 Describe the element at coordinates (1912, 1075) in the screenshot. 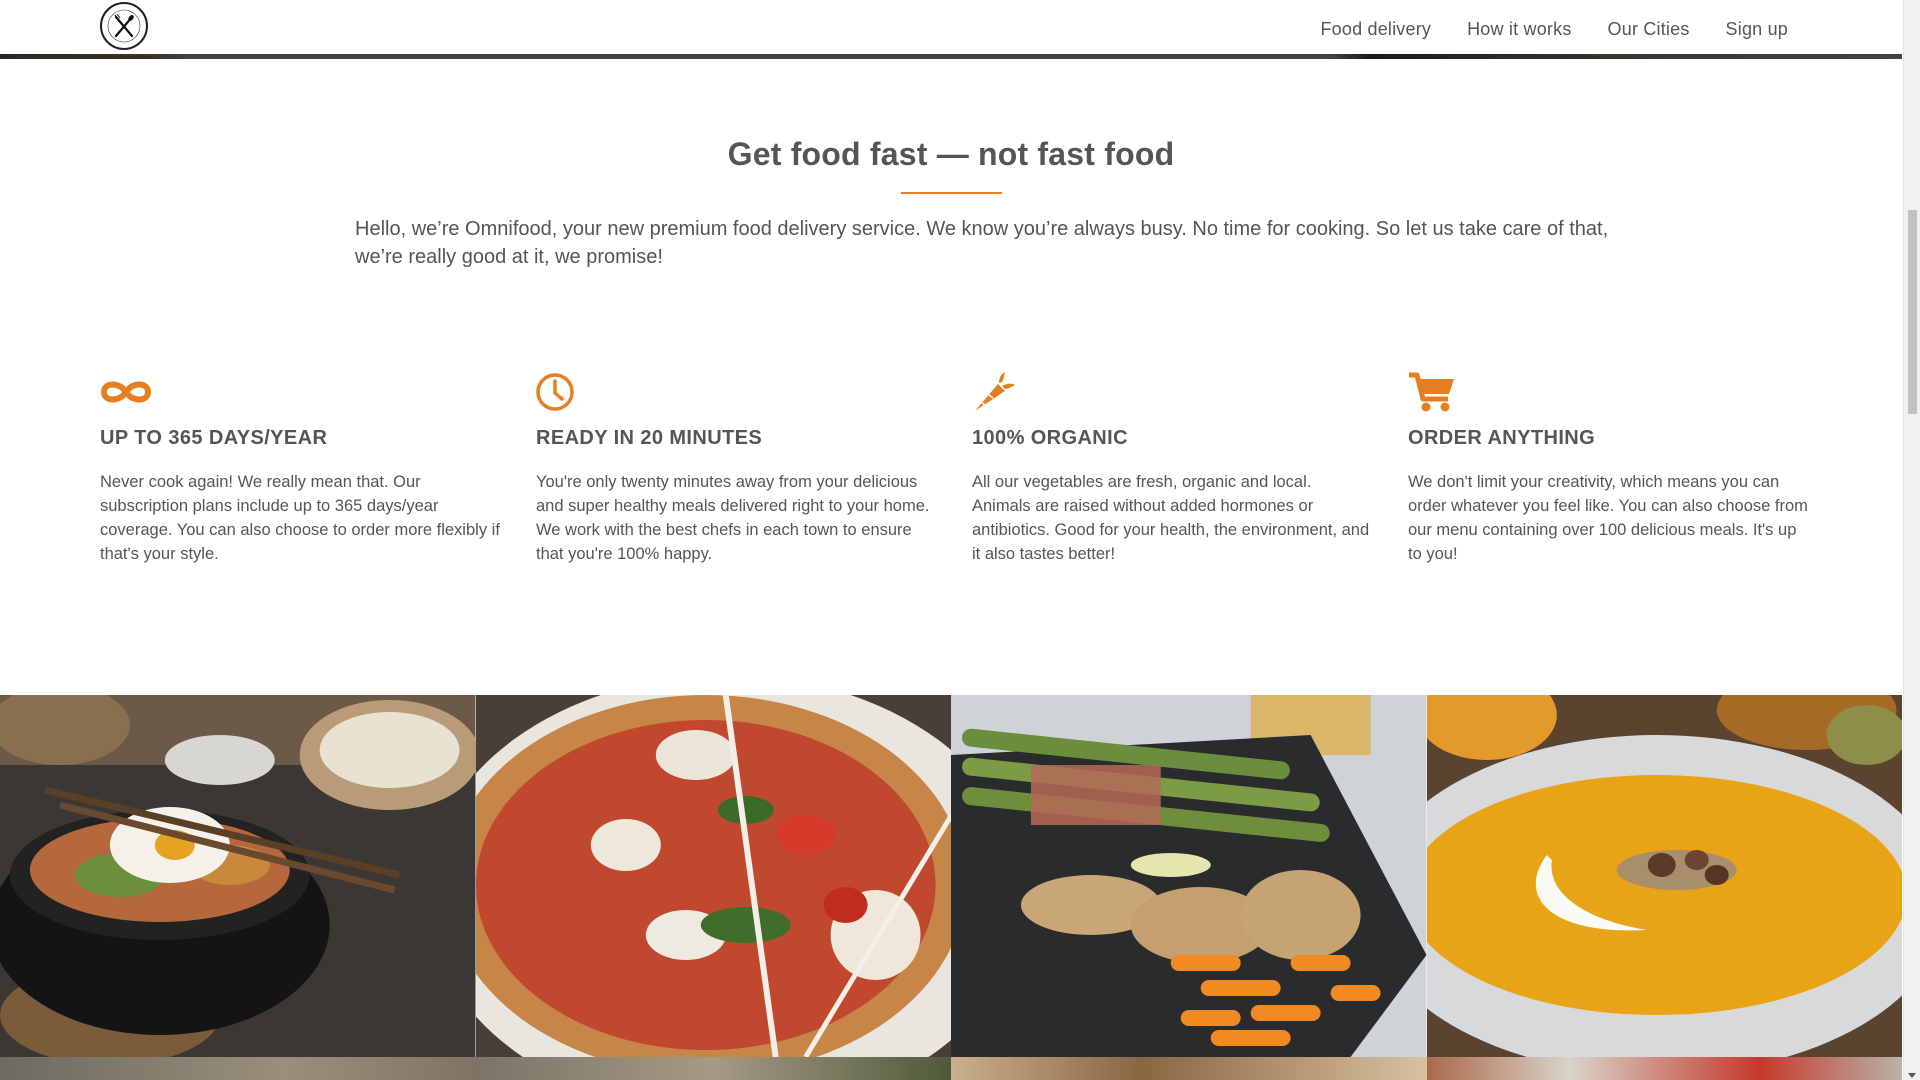

I see `scroll-down-arrow-icon` at that location.